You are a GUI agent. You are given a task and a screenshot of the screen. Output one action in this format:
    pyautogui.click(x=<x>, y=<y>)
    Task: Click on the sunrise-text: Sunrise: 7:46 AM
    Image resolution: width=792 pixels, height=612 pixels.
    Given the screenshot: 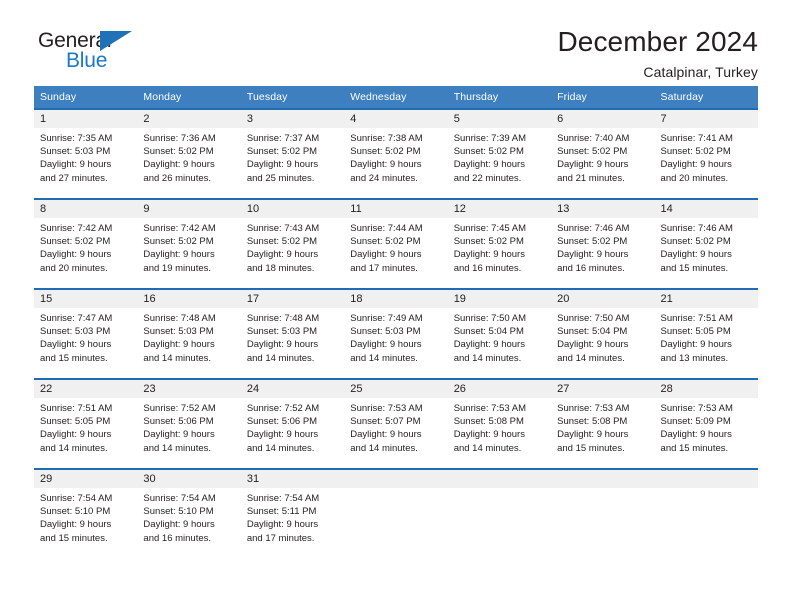 What is the action you would take?
    pyautogui.click(x=593, y=228)
    